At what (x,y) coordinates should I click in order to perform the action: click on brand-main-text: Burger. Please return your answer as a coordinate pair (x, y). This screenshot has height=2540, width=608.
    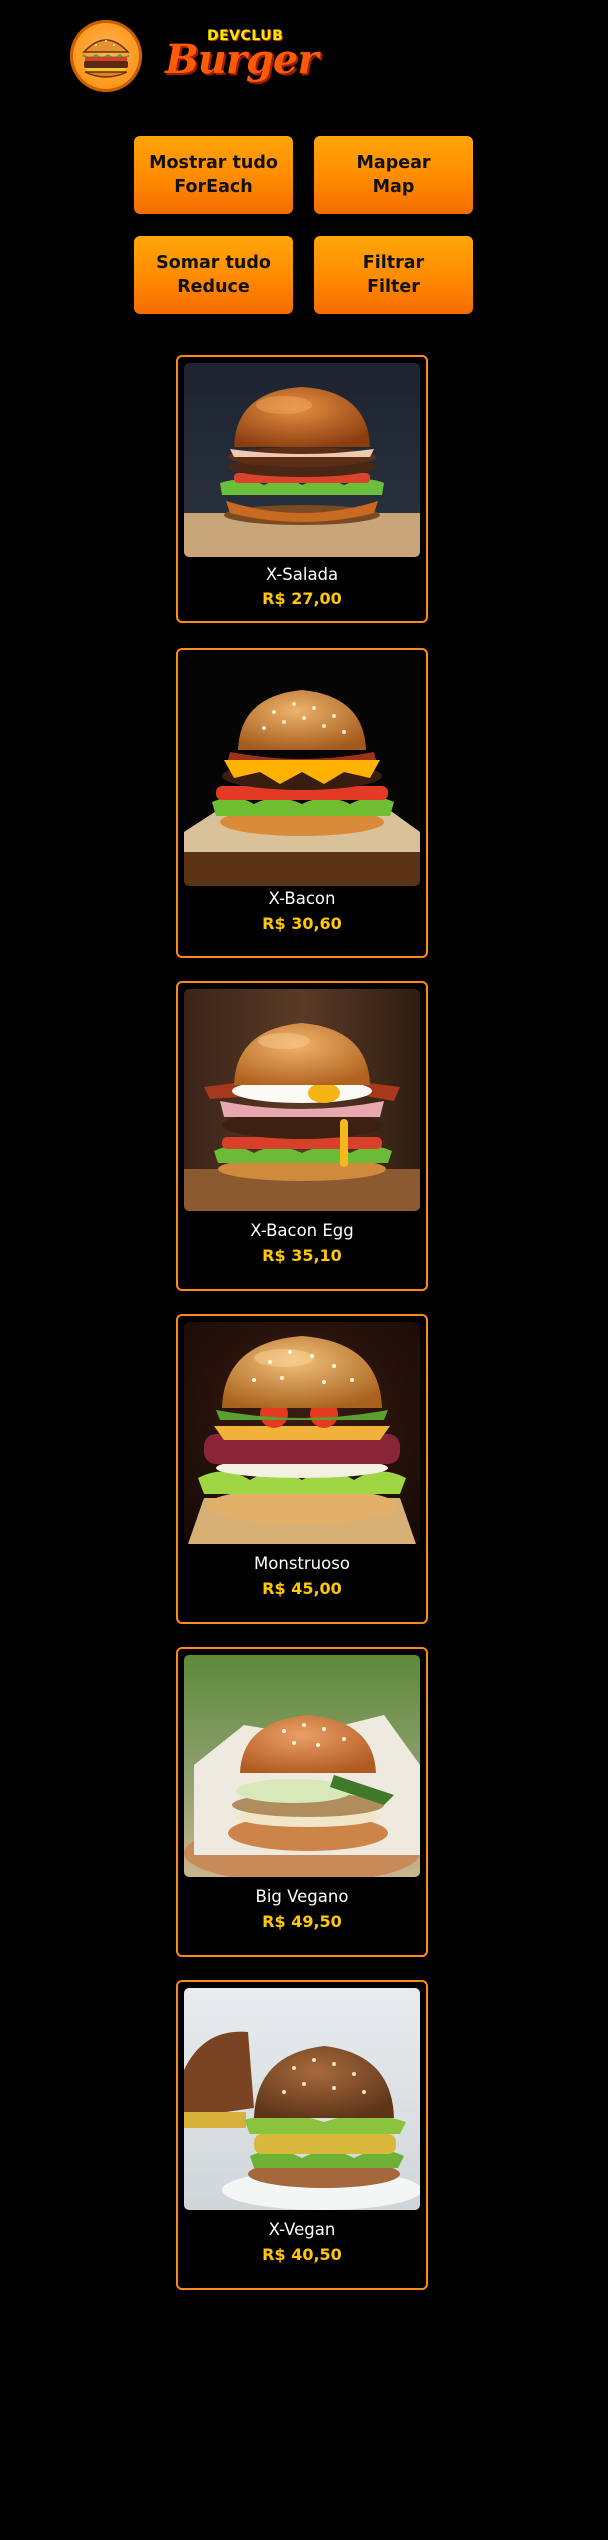
    Looking at the image, I should click on (241, 59).